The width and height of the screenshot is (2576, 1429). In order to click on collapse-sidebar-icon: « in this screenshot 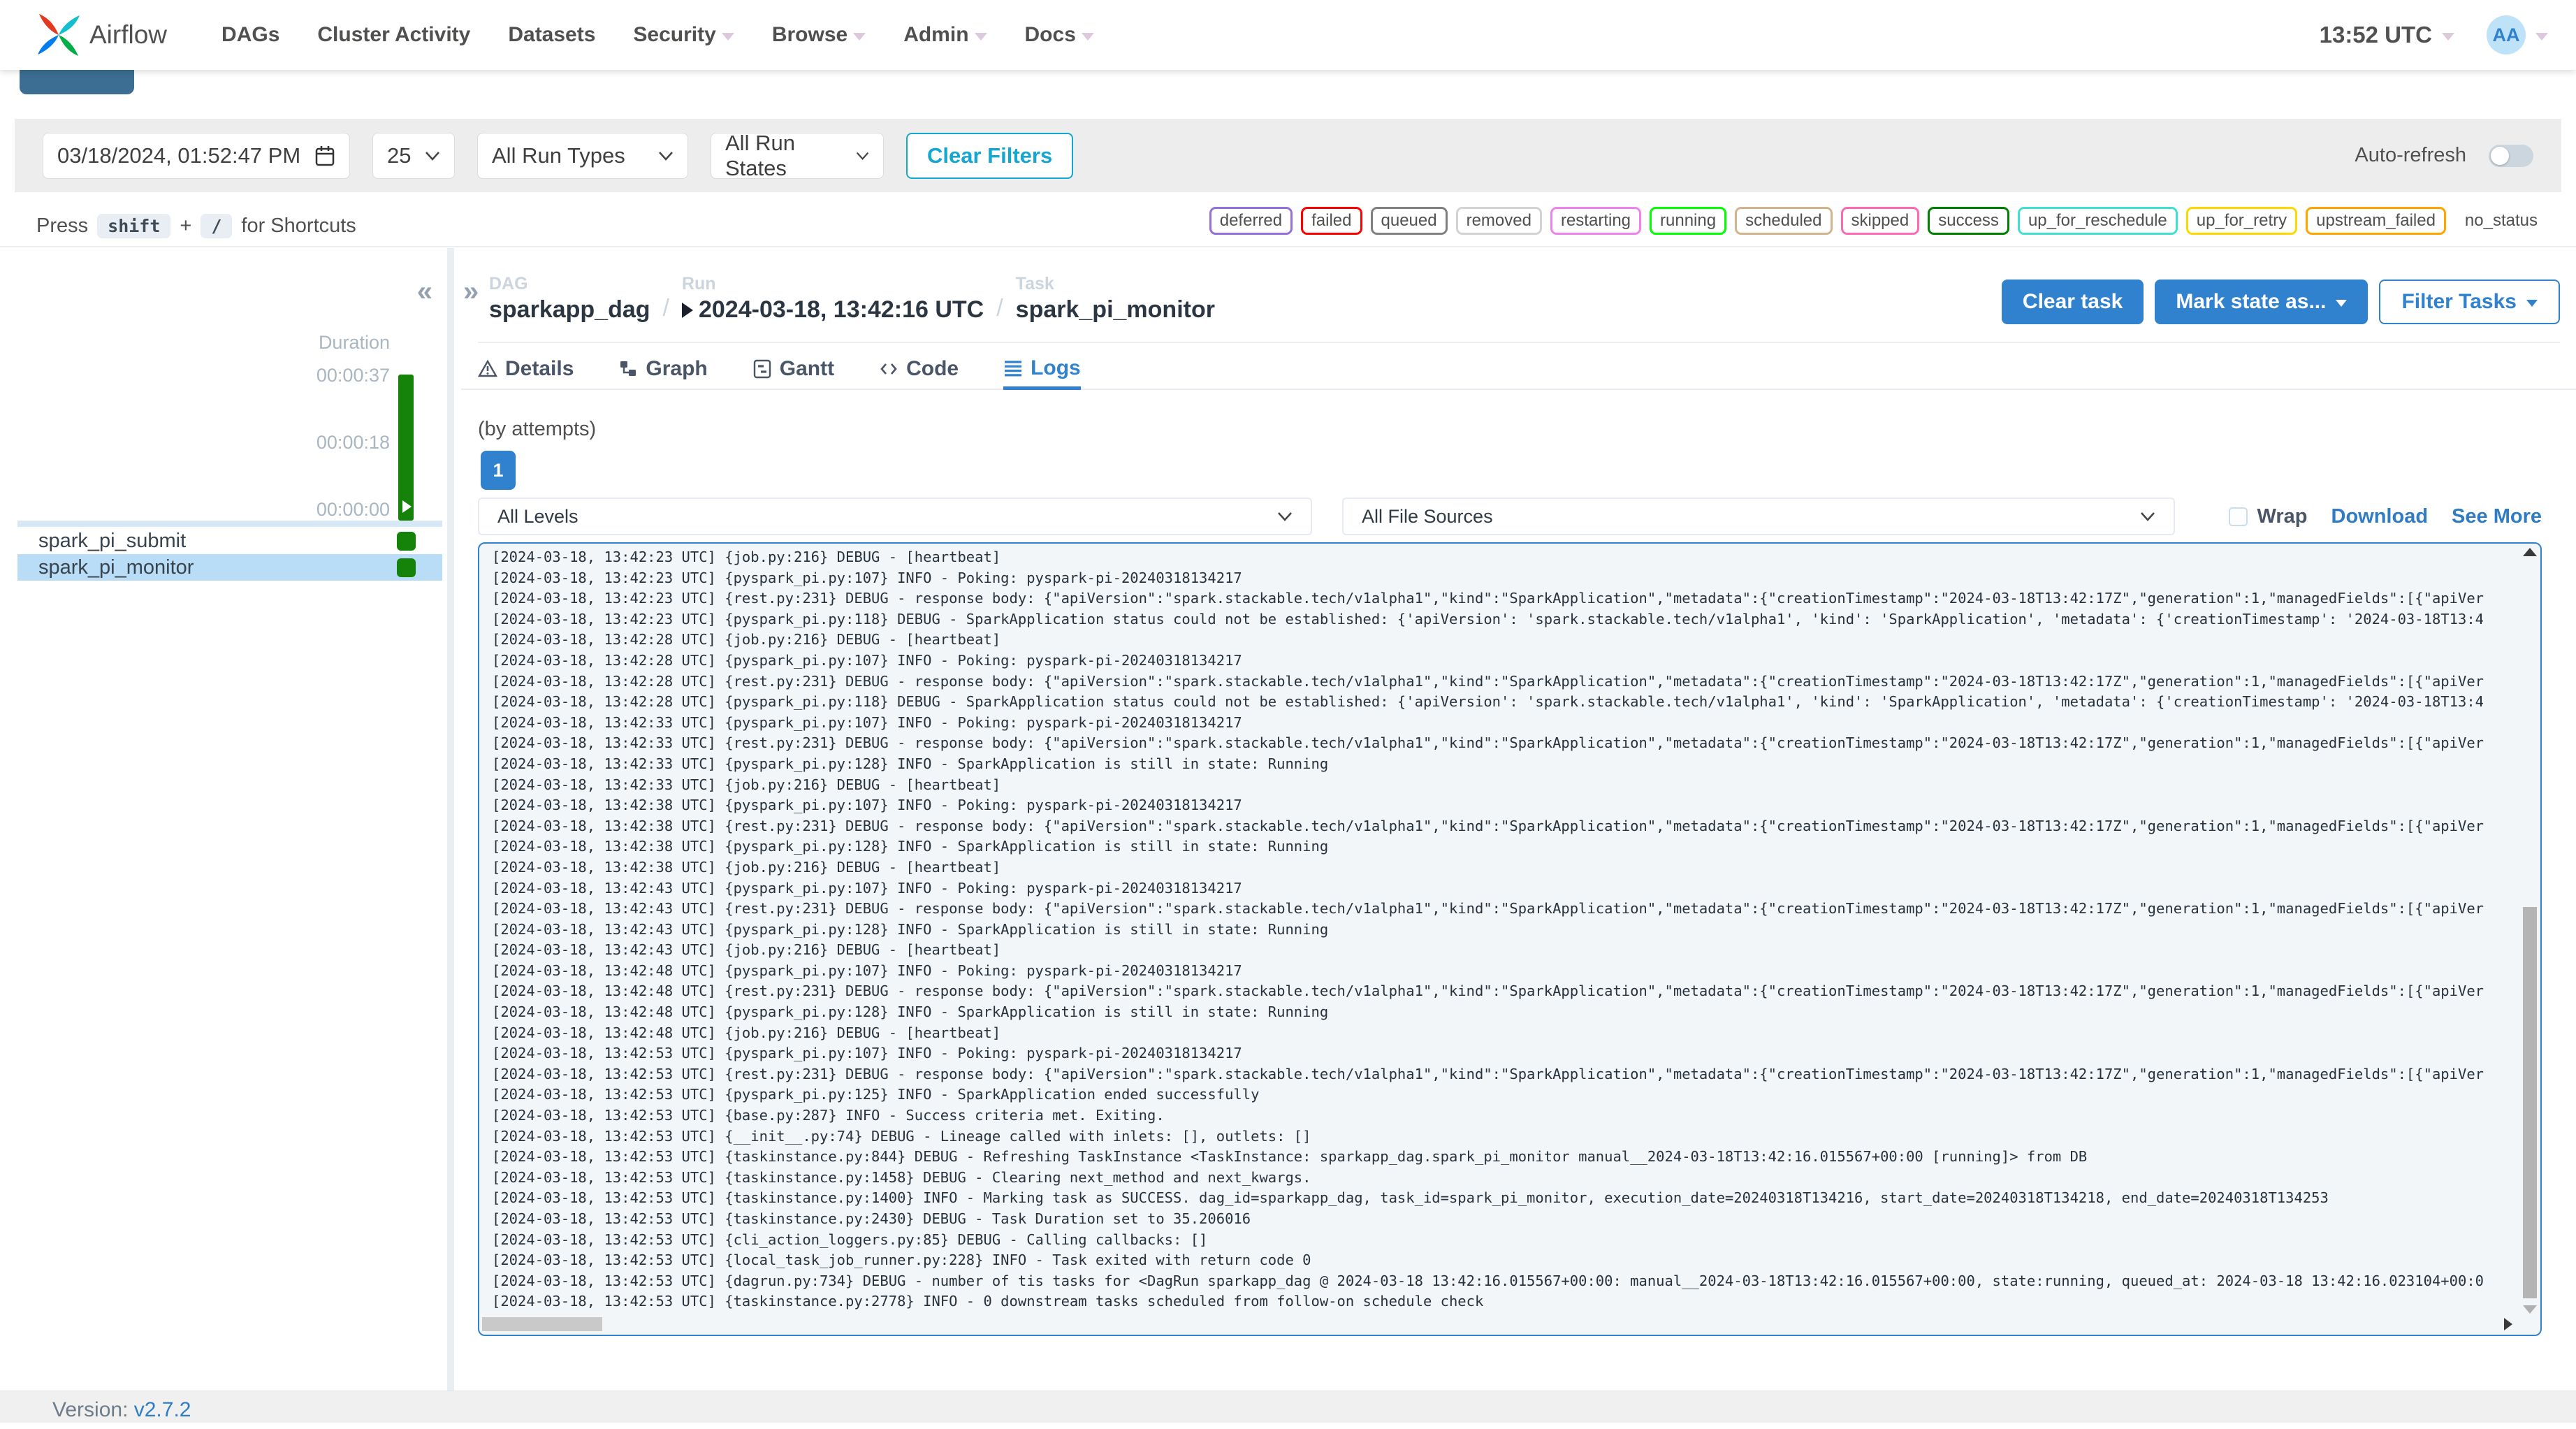, I will do `click(424, 291)`.